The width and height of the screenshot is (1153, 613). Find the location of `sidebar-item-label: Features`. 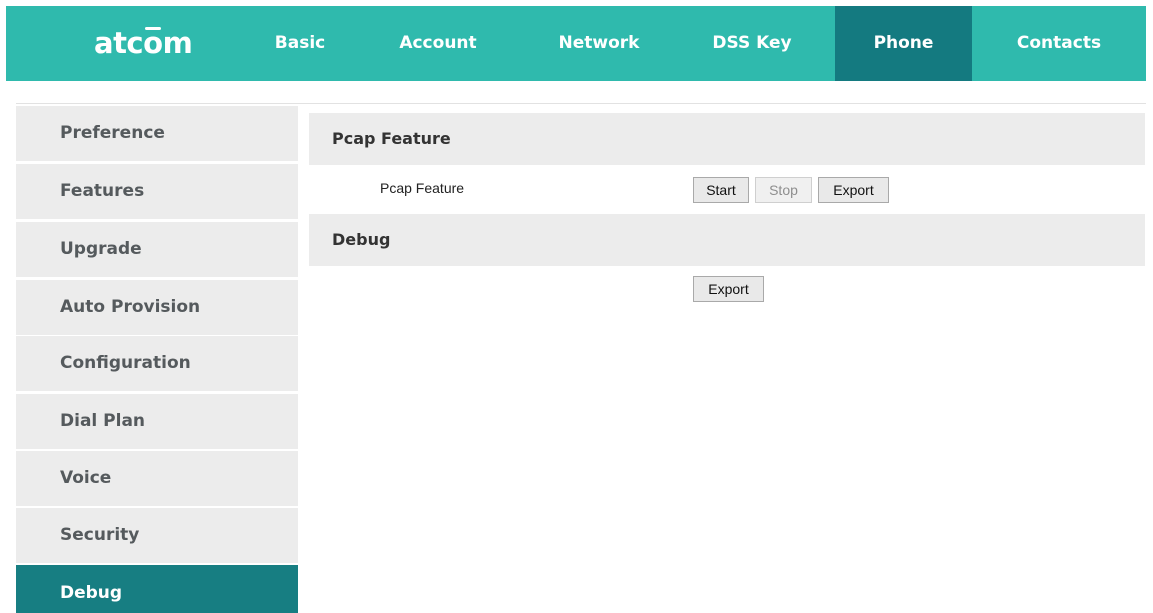

sidebar-item-label: Features is located at coordinates (102, 191).